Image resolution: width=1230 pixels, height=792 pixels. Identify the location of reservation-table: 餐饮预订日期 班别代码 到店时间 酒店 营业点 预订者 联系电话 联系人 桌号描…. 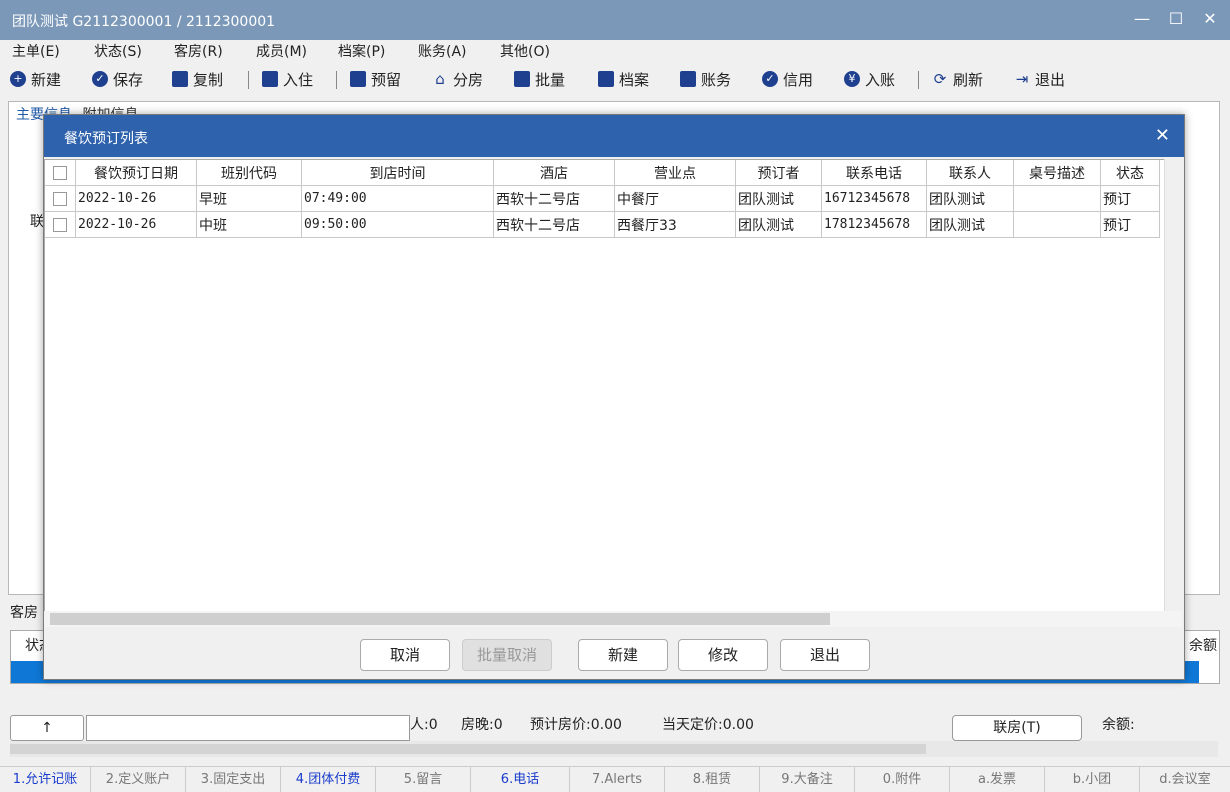
(602, 199).